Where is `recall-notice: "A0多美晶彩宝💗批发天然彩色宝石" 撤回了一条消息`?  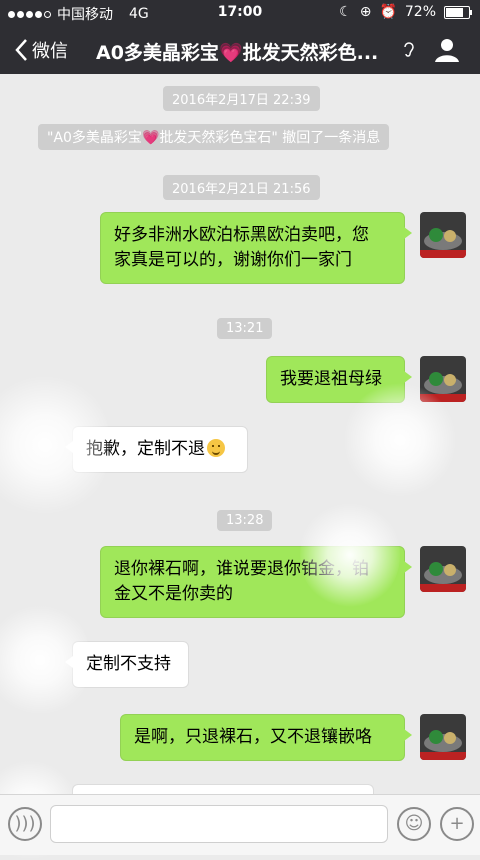 recall-notice: "A0多美晶彩宝💗批发天然彩色宝石" 撤回了一条消息 is located at coordinates (214, 137).